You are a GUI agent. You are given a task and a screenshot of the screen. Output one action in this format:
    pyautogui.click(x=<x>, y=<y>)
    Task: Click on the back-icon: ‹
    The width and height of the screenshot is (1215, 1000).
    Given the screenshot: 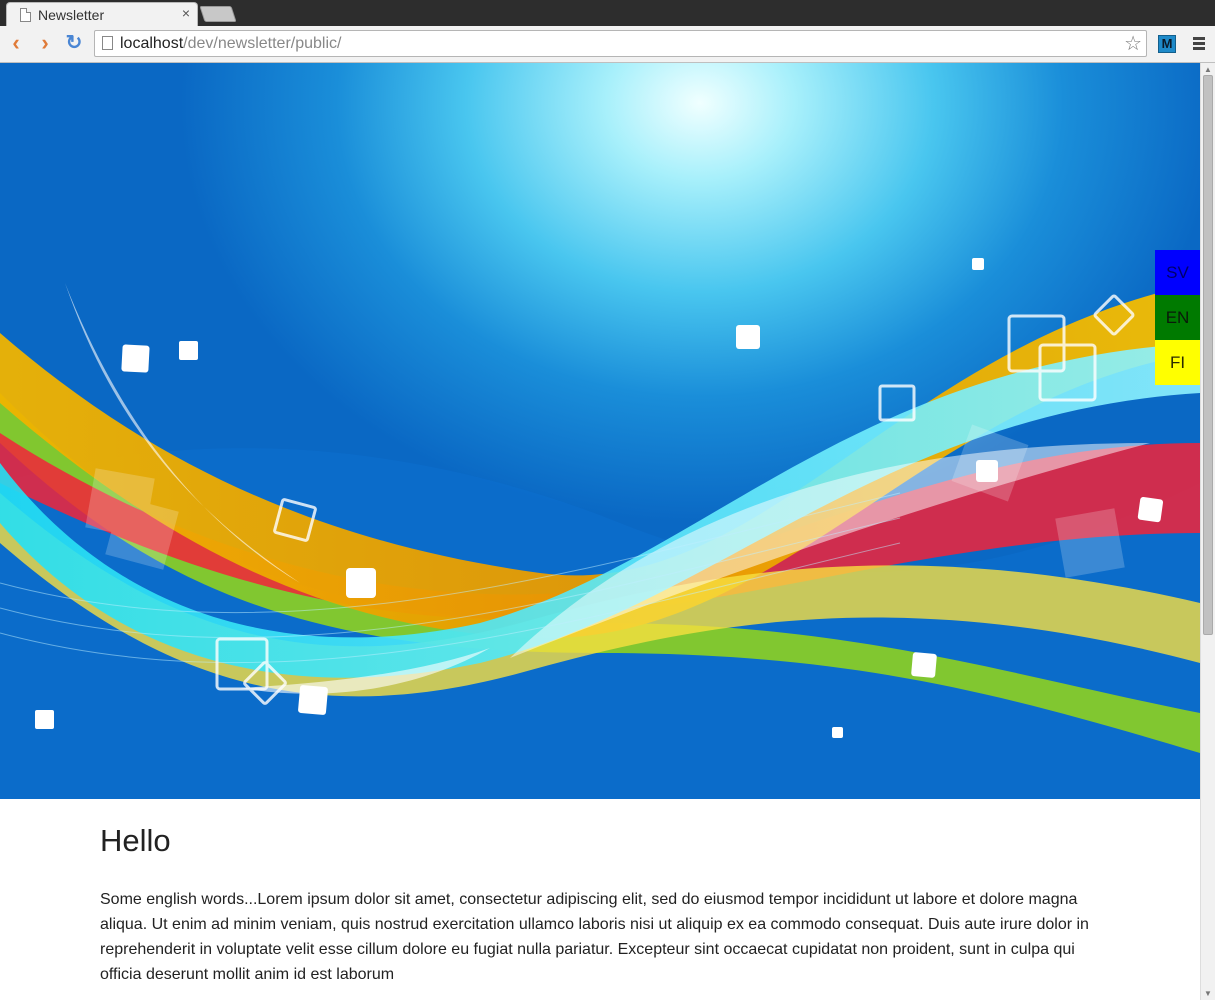 What is the action you would take?
    pyautogui.click(x=16, y=43)
    